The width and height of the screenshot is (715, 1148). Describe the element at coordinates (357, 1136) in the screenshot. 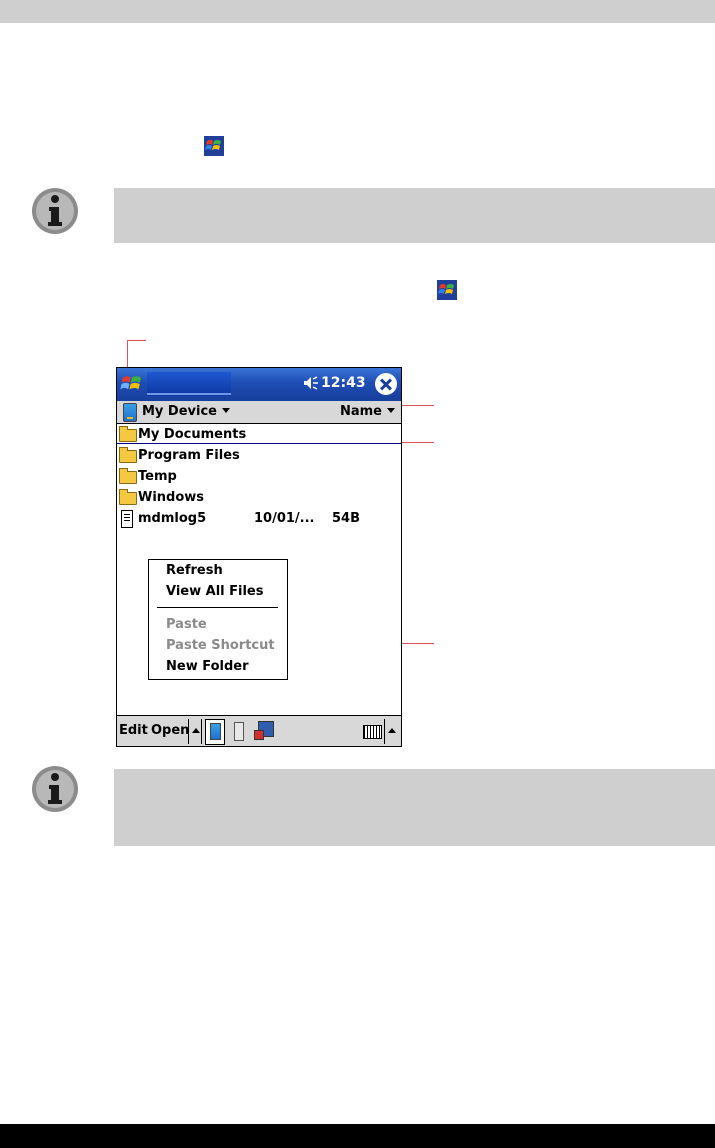

I see `page-footer-bar` at that location.